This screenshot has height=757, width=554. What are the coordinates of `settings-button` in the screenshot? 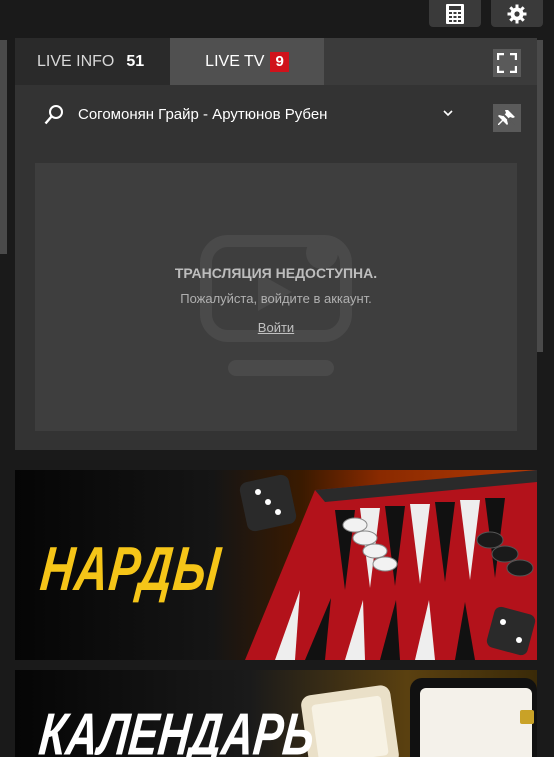 It's located at (517, 13).